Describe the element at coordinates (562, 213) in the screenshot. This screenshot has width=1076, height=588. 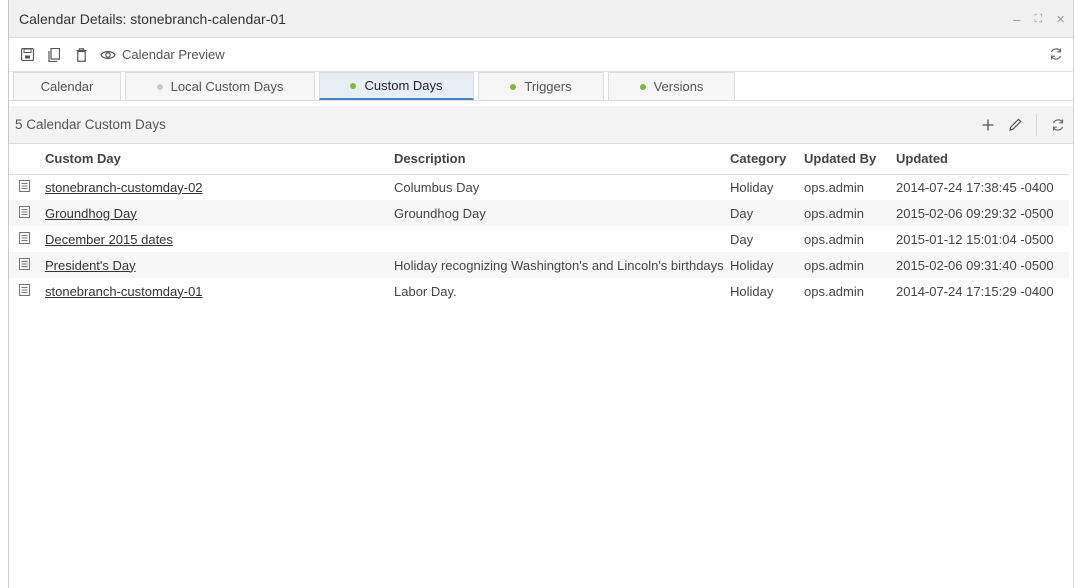
I see `description-cell: Groundhog Day` at that location.